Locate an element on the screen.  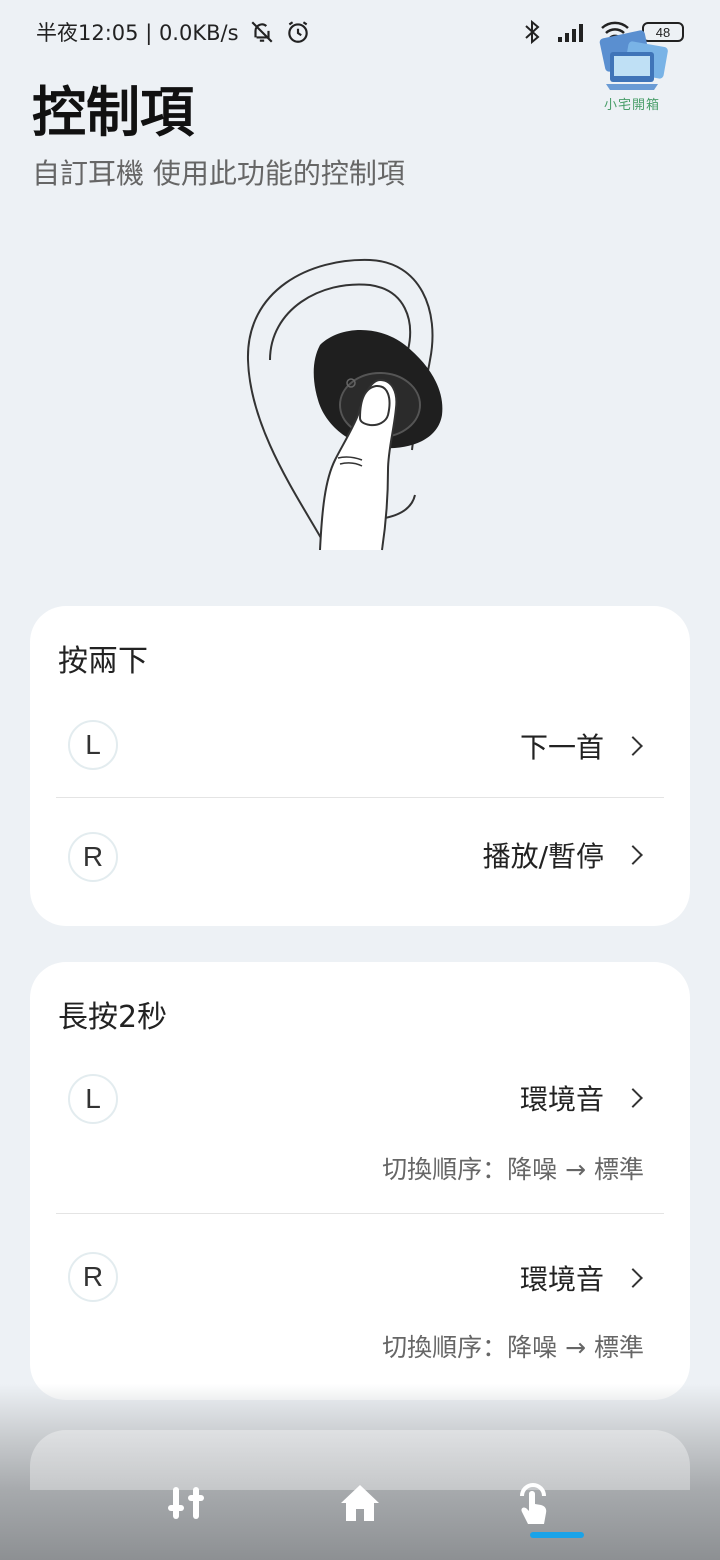
page-subtitle: 自訂耳機 使用此功能的控制項 is located at coordinates (218, 173).